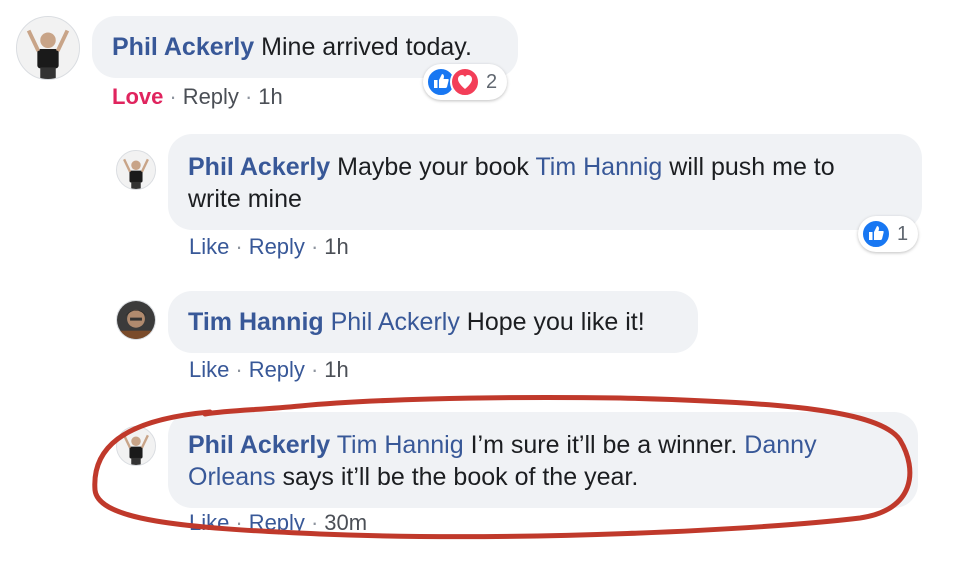 This screenshot has height=562, width=980. I want to click on comment-actions: Love · Reply · 1h, so click(197, 97).